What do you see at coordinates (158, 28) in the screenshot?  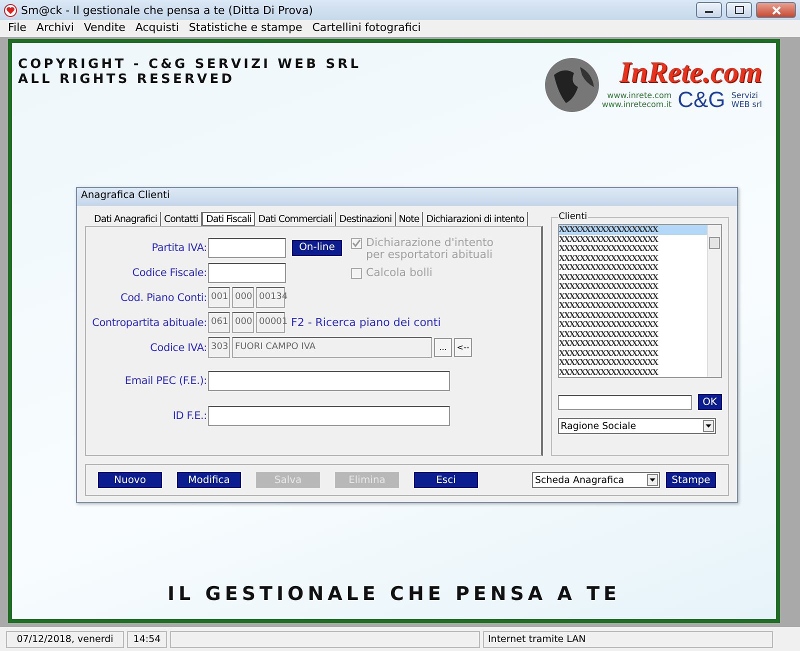 I see `menu-item: Acquisti` at bounding box center [158, 28].